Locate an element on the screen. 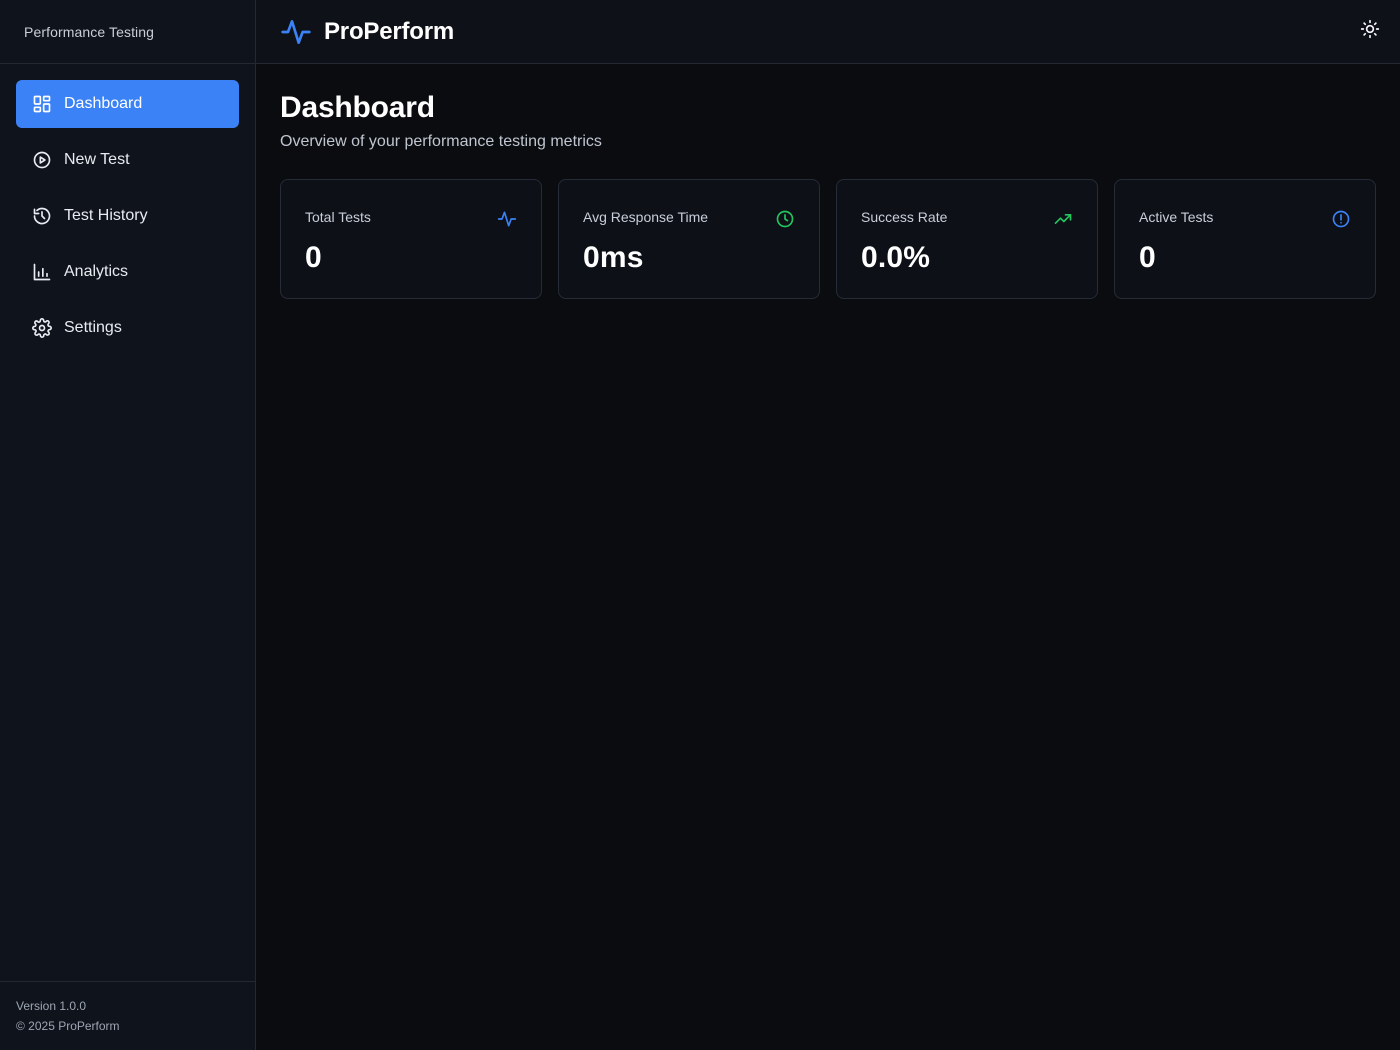 Image resolution: width=1400 pixels, height=1050 pixels. metric-value: 0.0% is located at coordinates (896, 257).